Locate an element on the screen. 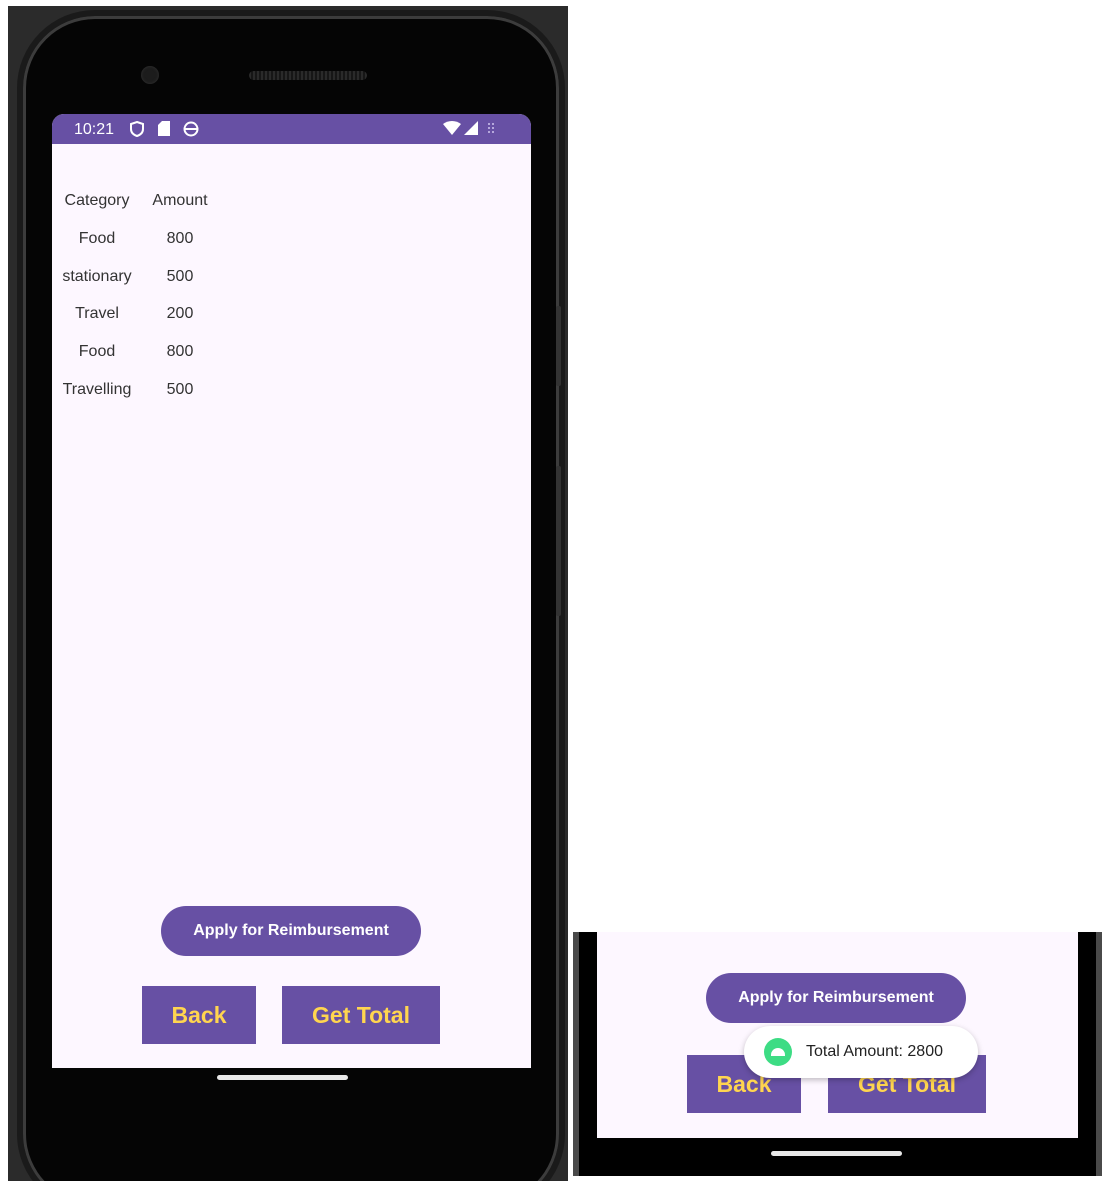 The image size is (1102, 1181). sync-icon is located at coordinates (191, 131).